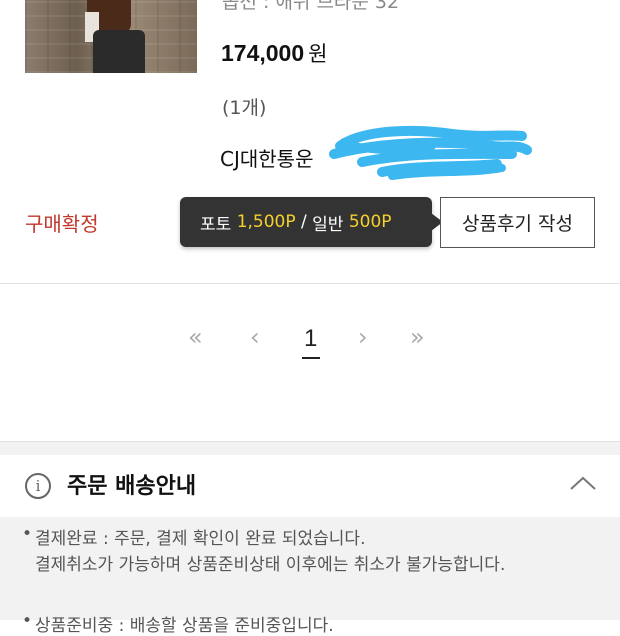  I want to click on review-points-tooltip: 포토 1,500P / 일반 500P, so click(311, 222).